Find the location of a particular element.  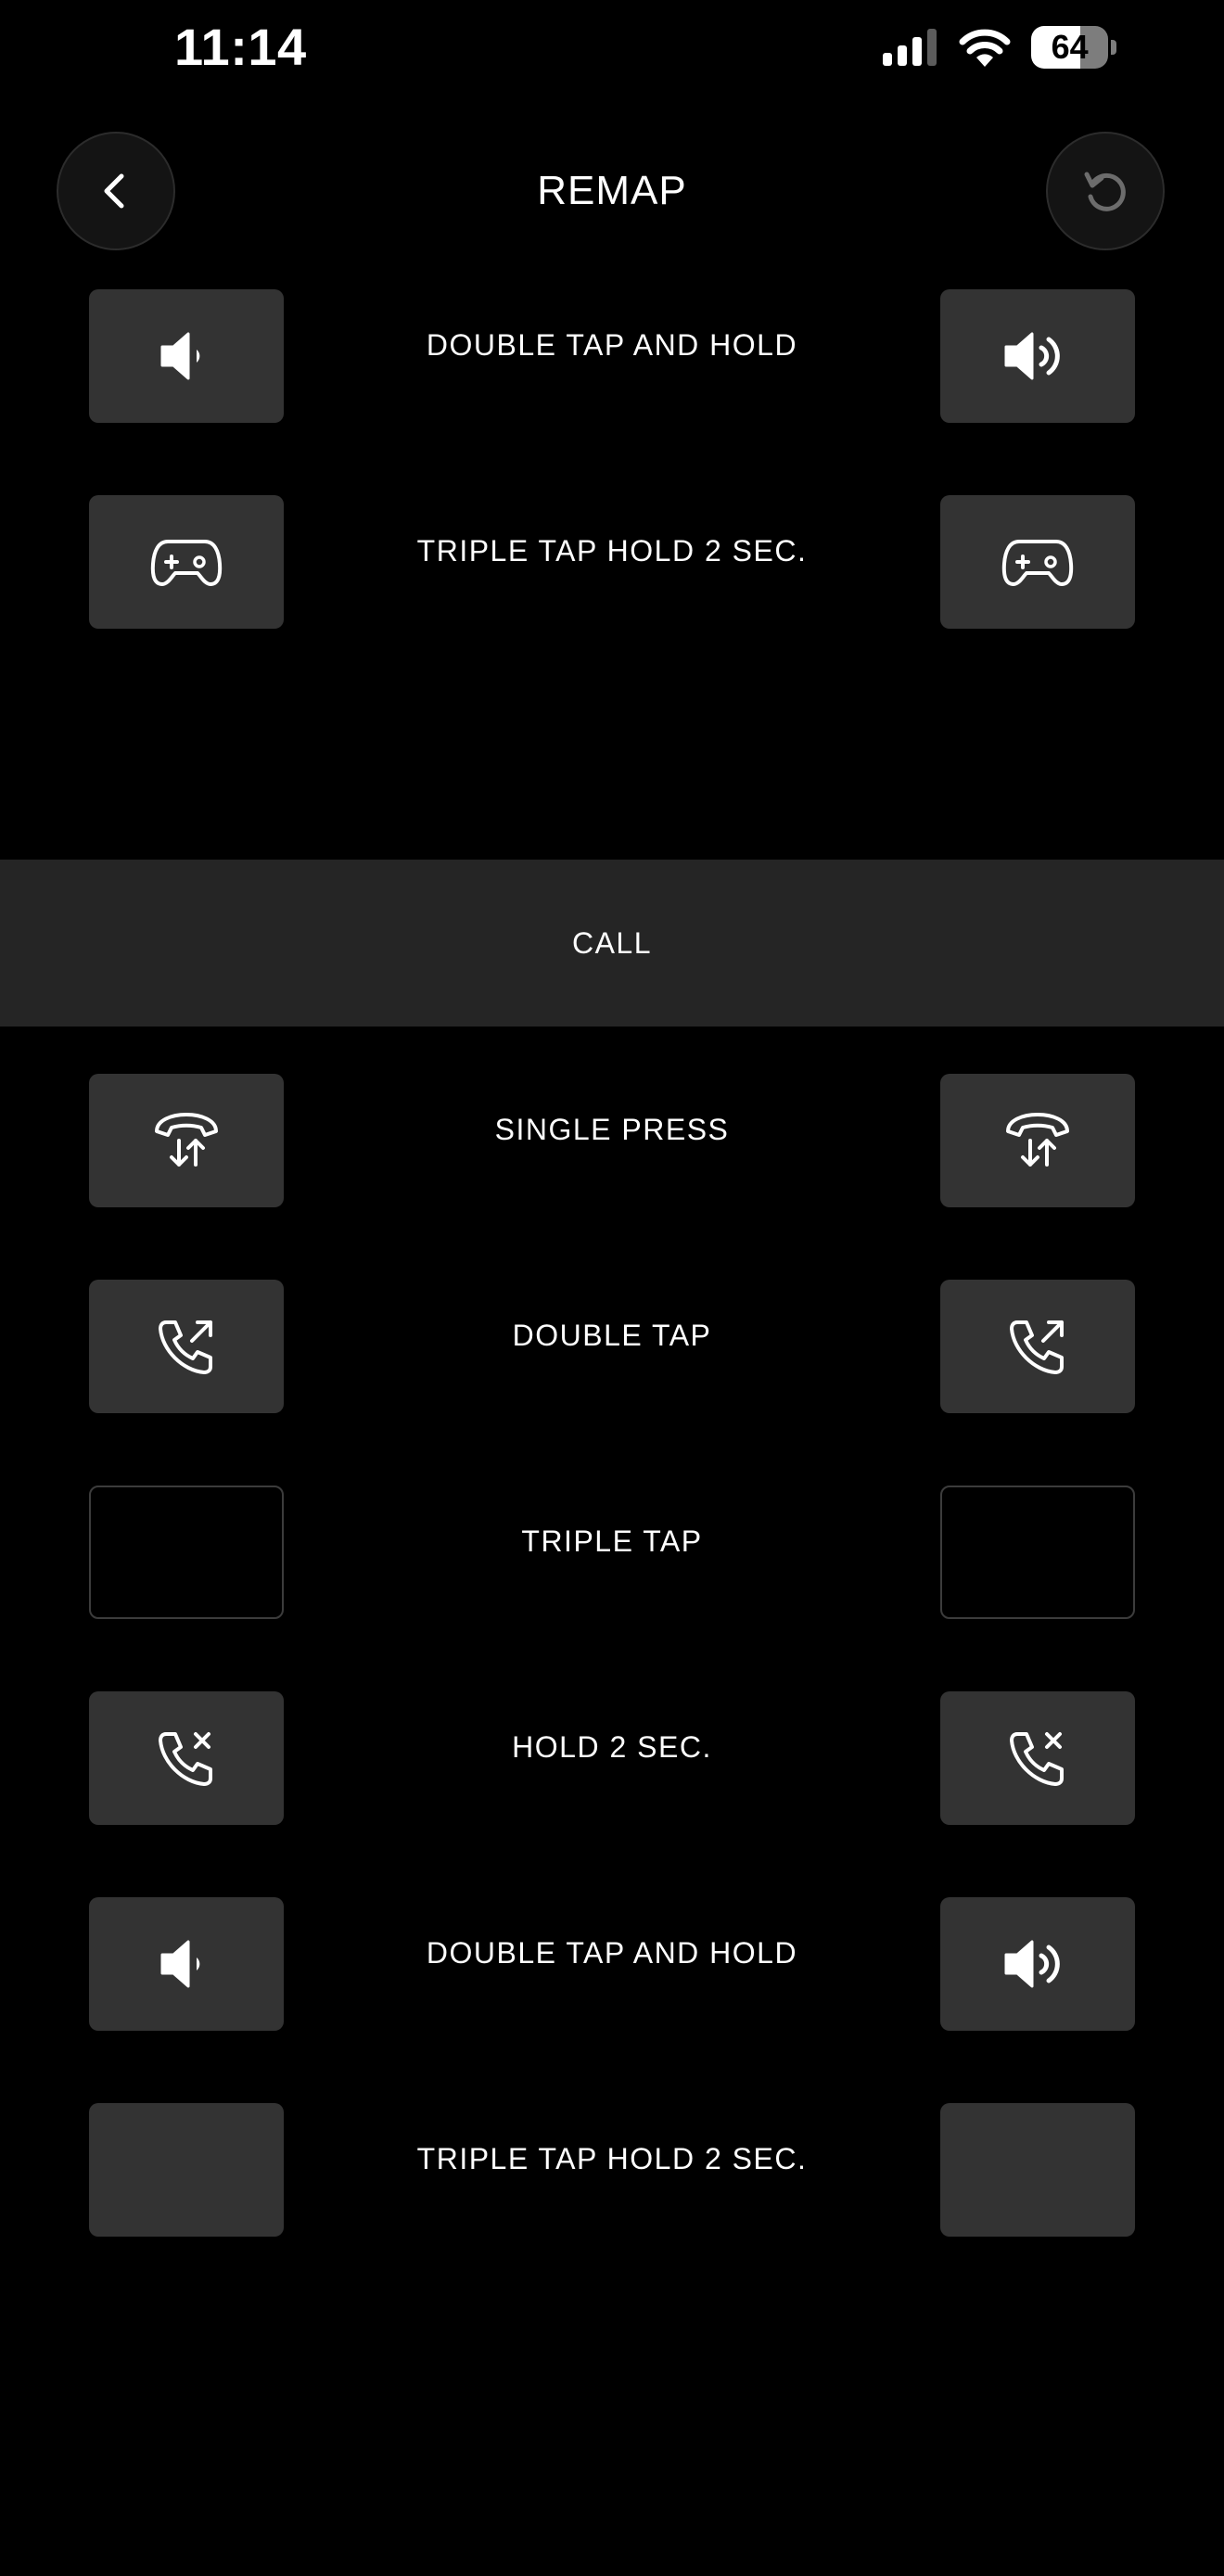

header: REMAP is located at coordinates (612, 192).